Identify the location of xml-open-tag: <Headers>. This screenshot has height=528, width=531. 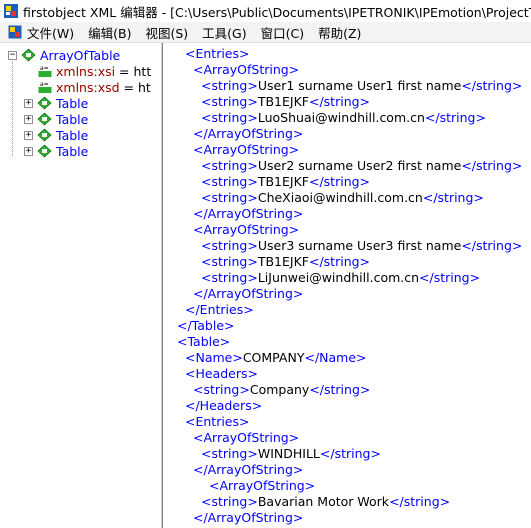
(221, 373).